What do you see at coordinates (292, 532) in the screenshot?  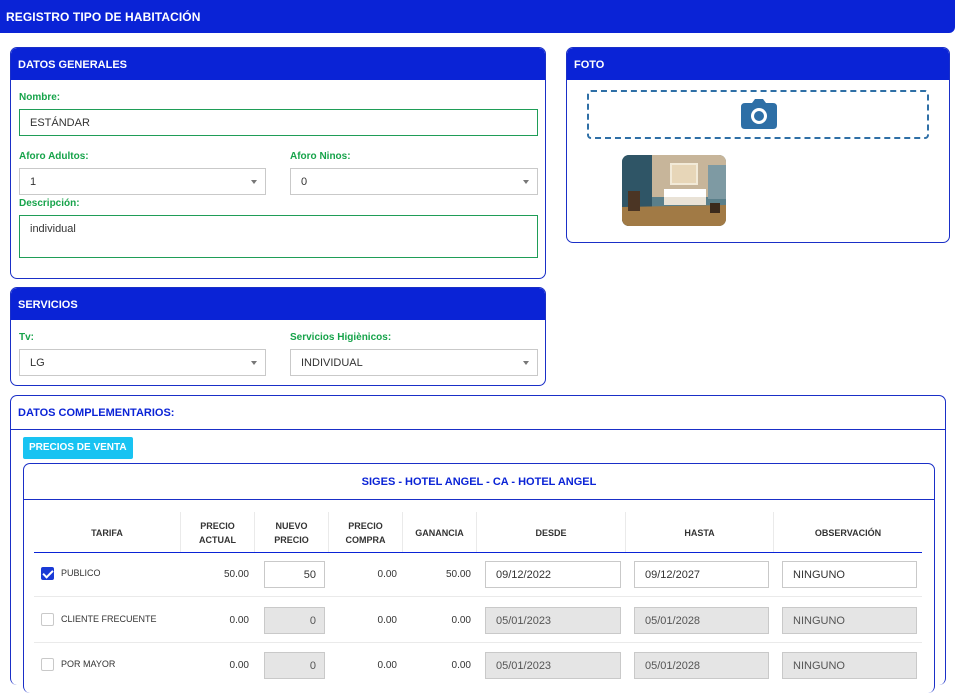 I see `col-nuevo-precio: NUEVO PRECIO` at bounding box center [292, 532].